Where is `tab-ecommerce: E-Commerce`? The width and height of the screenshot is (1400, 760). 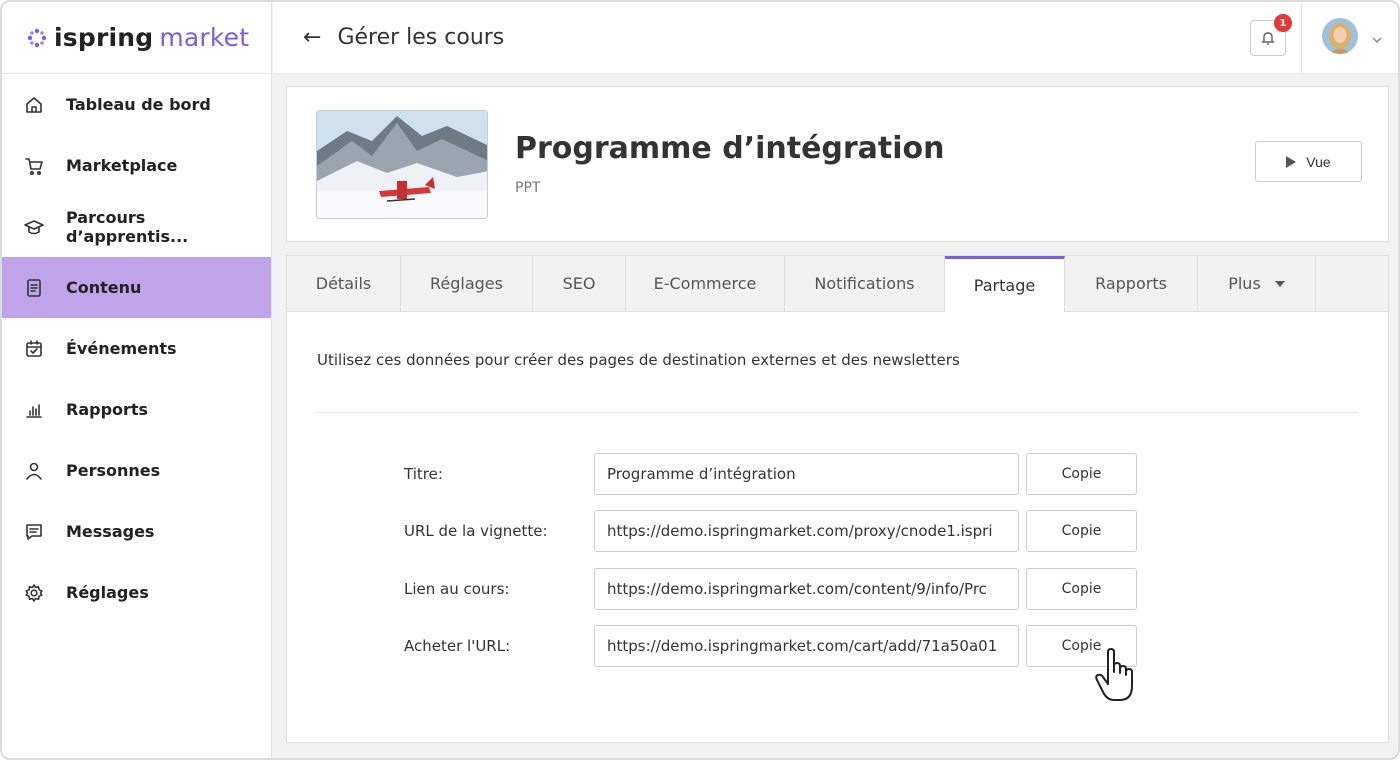 tab-ecommerce: E-Commerce is located at coordinates (705, 284).